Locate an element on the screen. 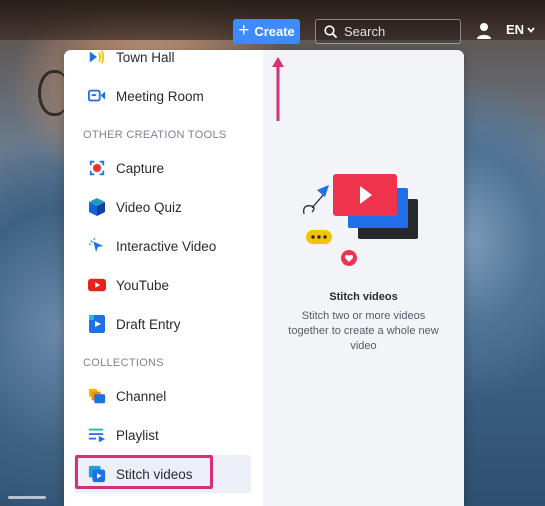 The image size is (545, 506). playlist-icon is located at coordinates (97, 435).